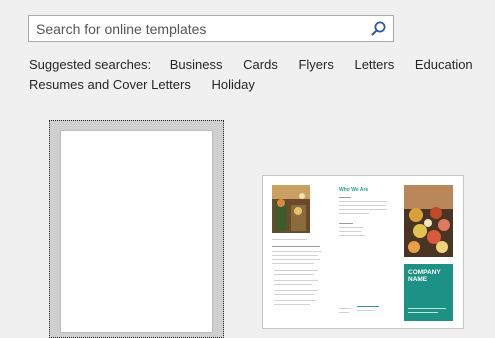 The width and height of the screenshot is (495, 338). I want to click on flowers-photo, so click(428, 221).